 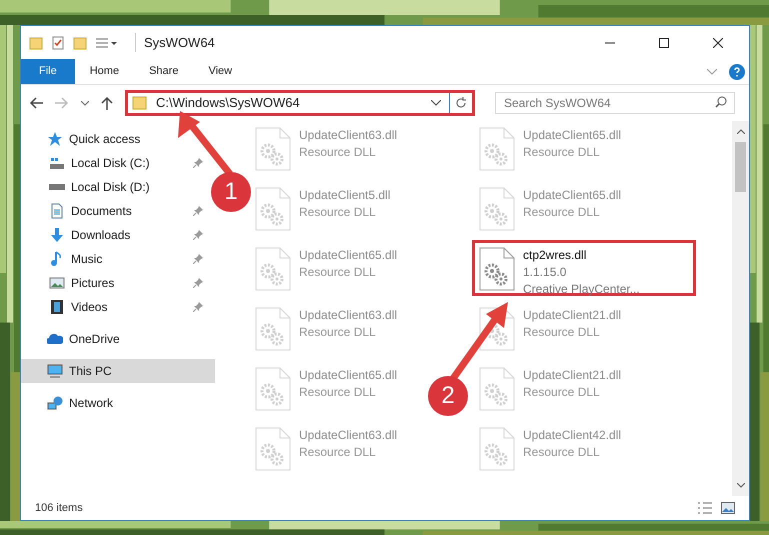 I want to click on sidebar-item: Quick access, so click(x=118, y=139).